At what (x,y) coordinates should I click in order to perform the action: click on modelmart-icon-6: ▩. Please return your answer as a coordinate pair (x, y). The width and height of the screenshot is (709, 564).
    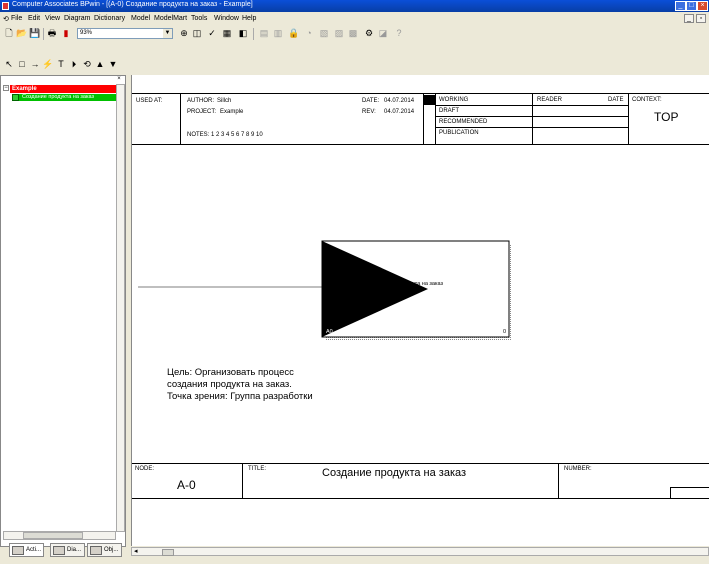
    Looking at the image, I should click on (353, 33).